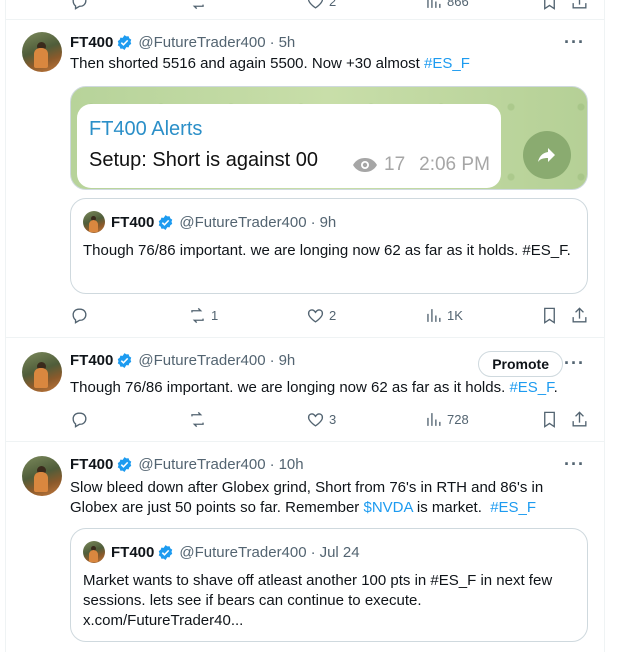 This screenshot has width=617, height=652. What do you see at coordinates (291, 464) in the screenshot?
I see `tweet-time: 10h` at bounding box center [291, 464].